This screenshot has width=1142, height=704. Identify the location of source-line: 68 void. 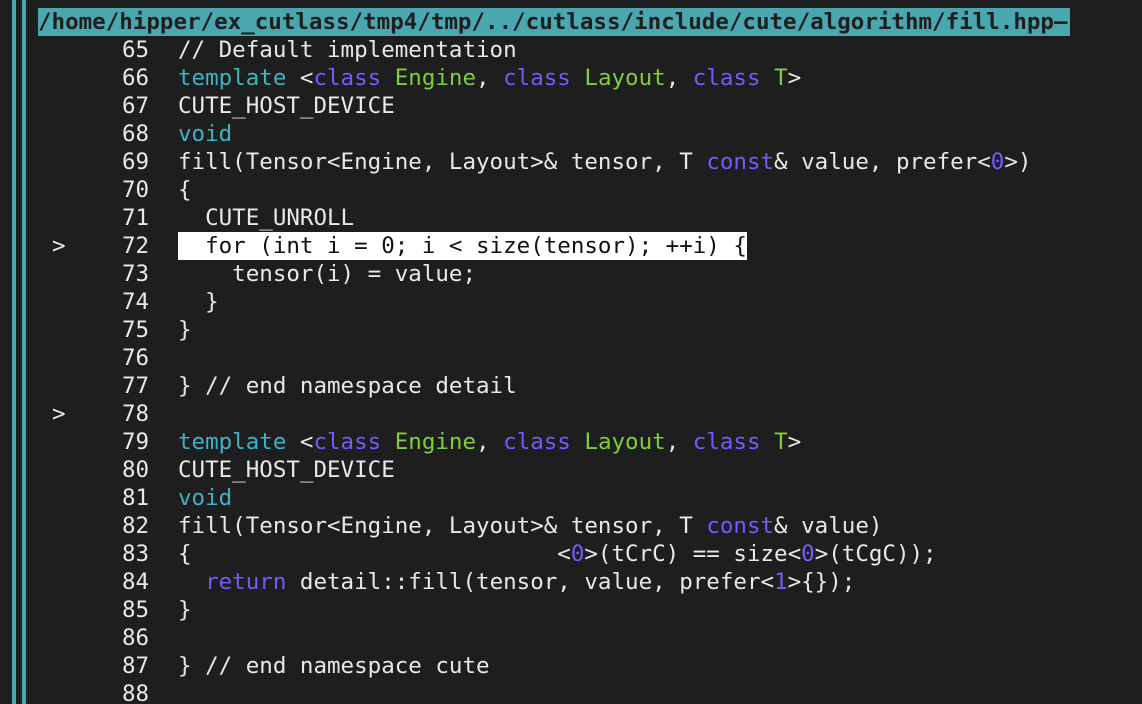
(571, 134).